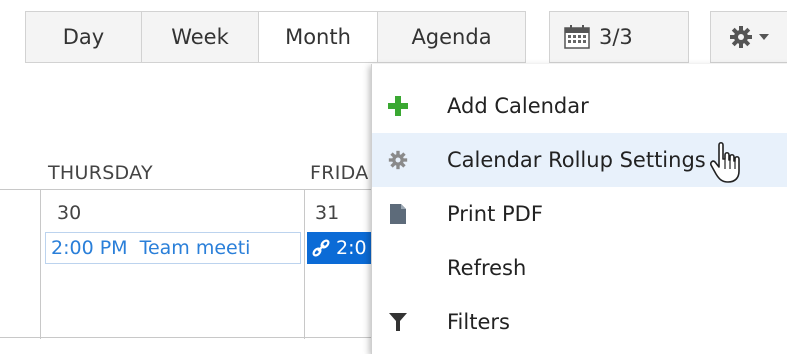 This screenshot has height=354, width=787. What do you see at coordinates (579, 214) in the screenshot?
I see `menu-item-print-pdf: Print PDF` at bounding box center [579, 214].